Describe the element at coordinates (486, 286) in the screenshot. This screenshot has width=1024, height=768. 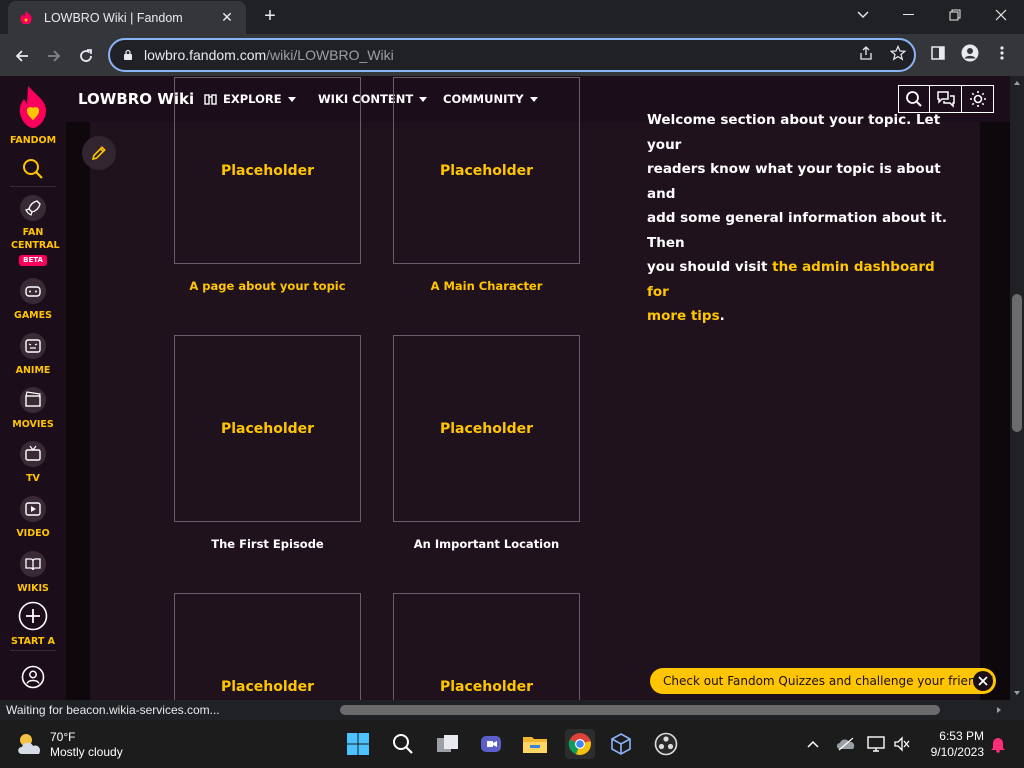
I see `tile-caption-link: A Main Character` at that location.